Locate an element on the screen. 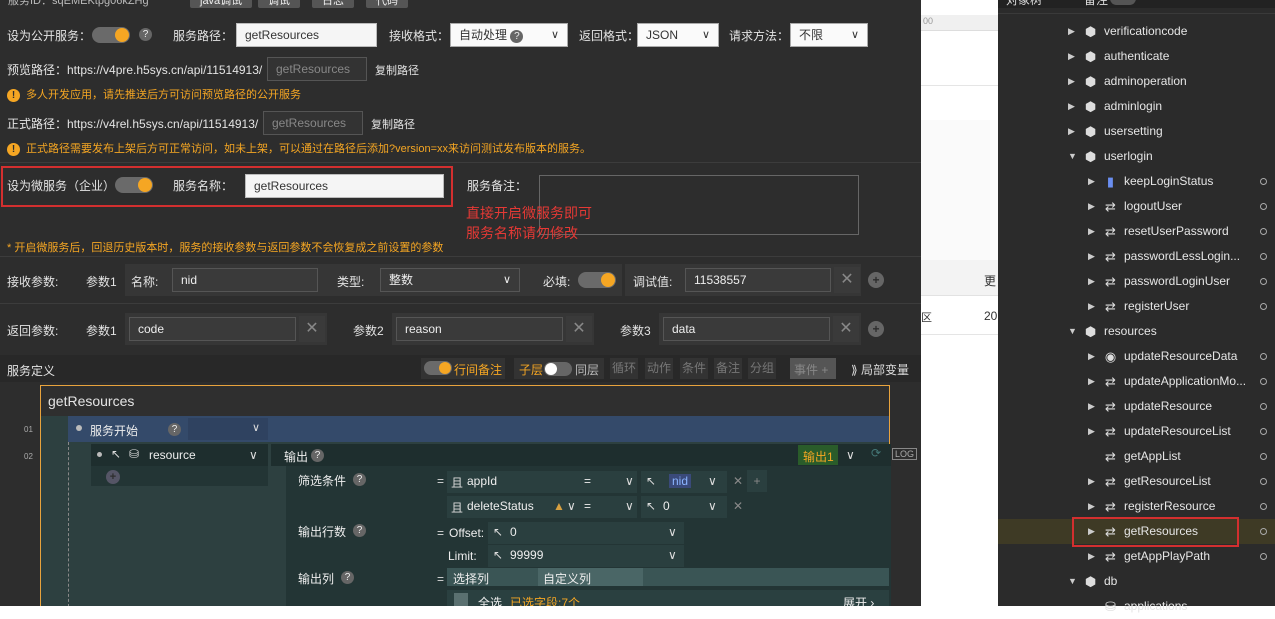  tree-item: ▶ ⇄ getAppPlayPath is located at coordinates (1136, 556).